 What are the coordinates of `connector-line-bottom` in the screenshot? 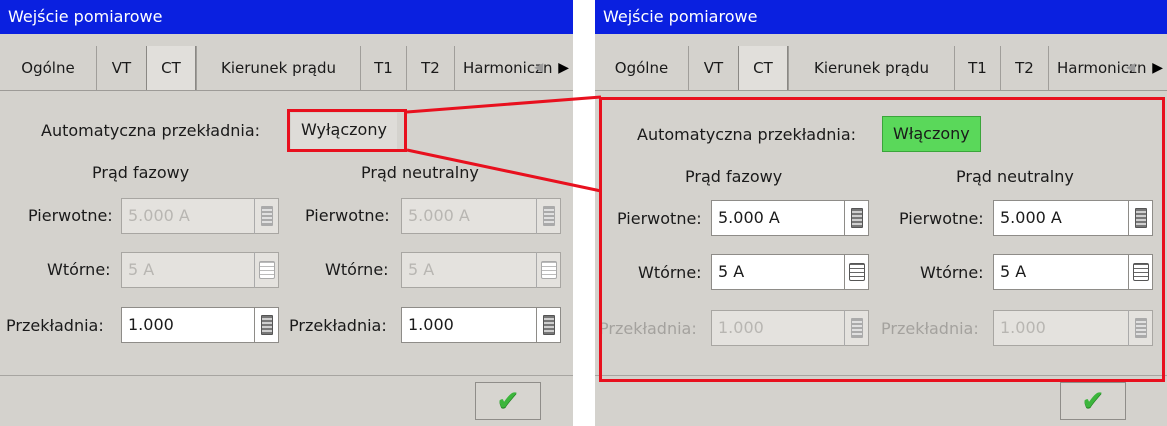 It's located at (504, 170).